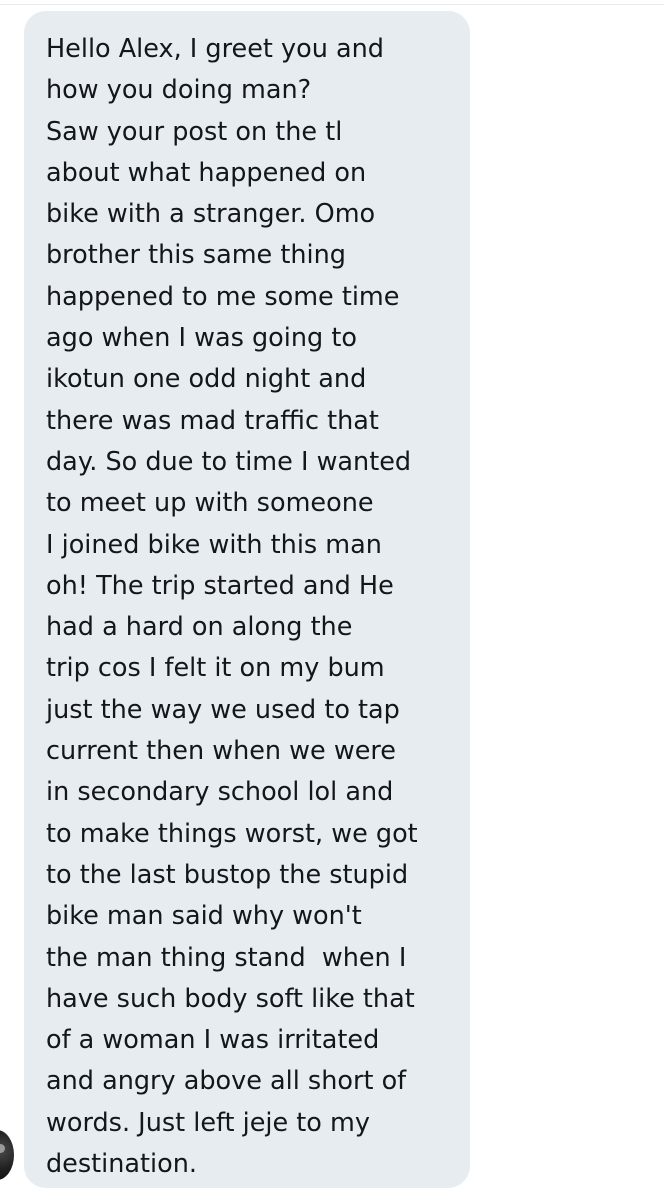 This screenshot has height=1200, width=664. What do you see at coordinates (212, 420) in the screenshot?
I see `message-line: there was mad traffic that` at bounding box center [212, 420].